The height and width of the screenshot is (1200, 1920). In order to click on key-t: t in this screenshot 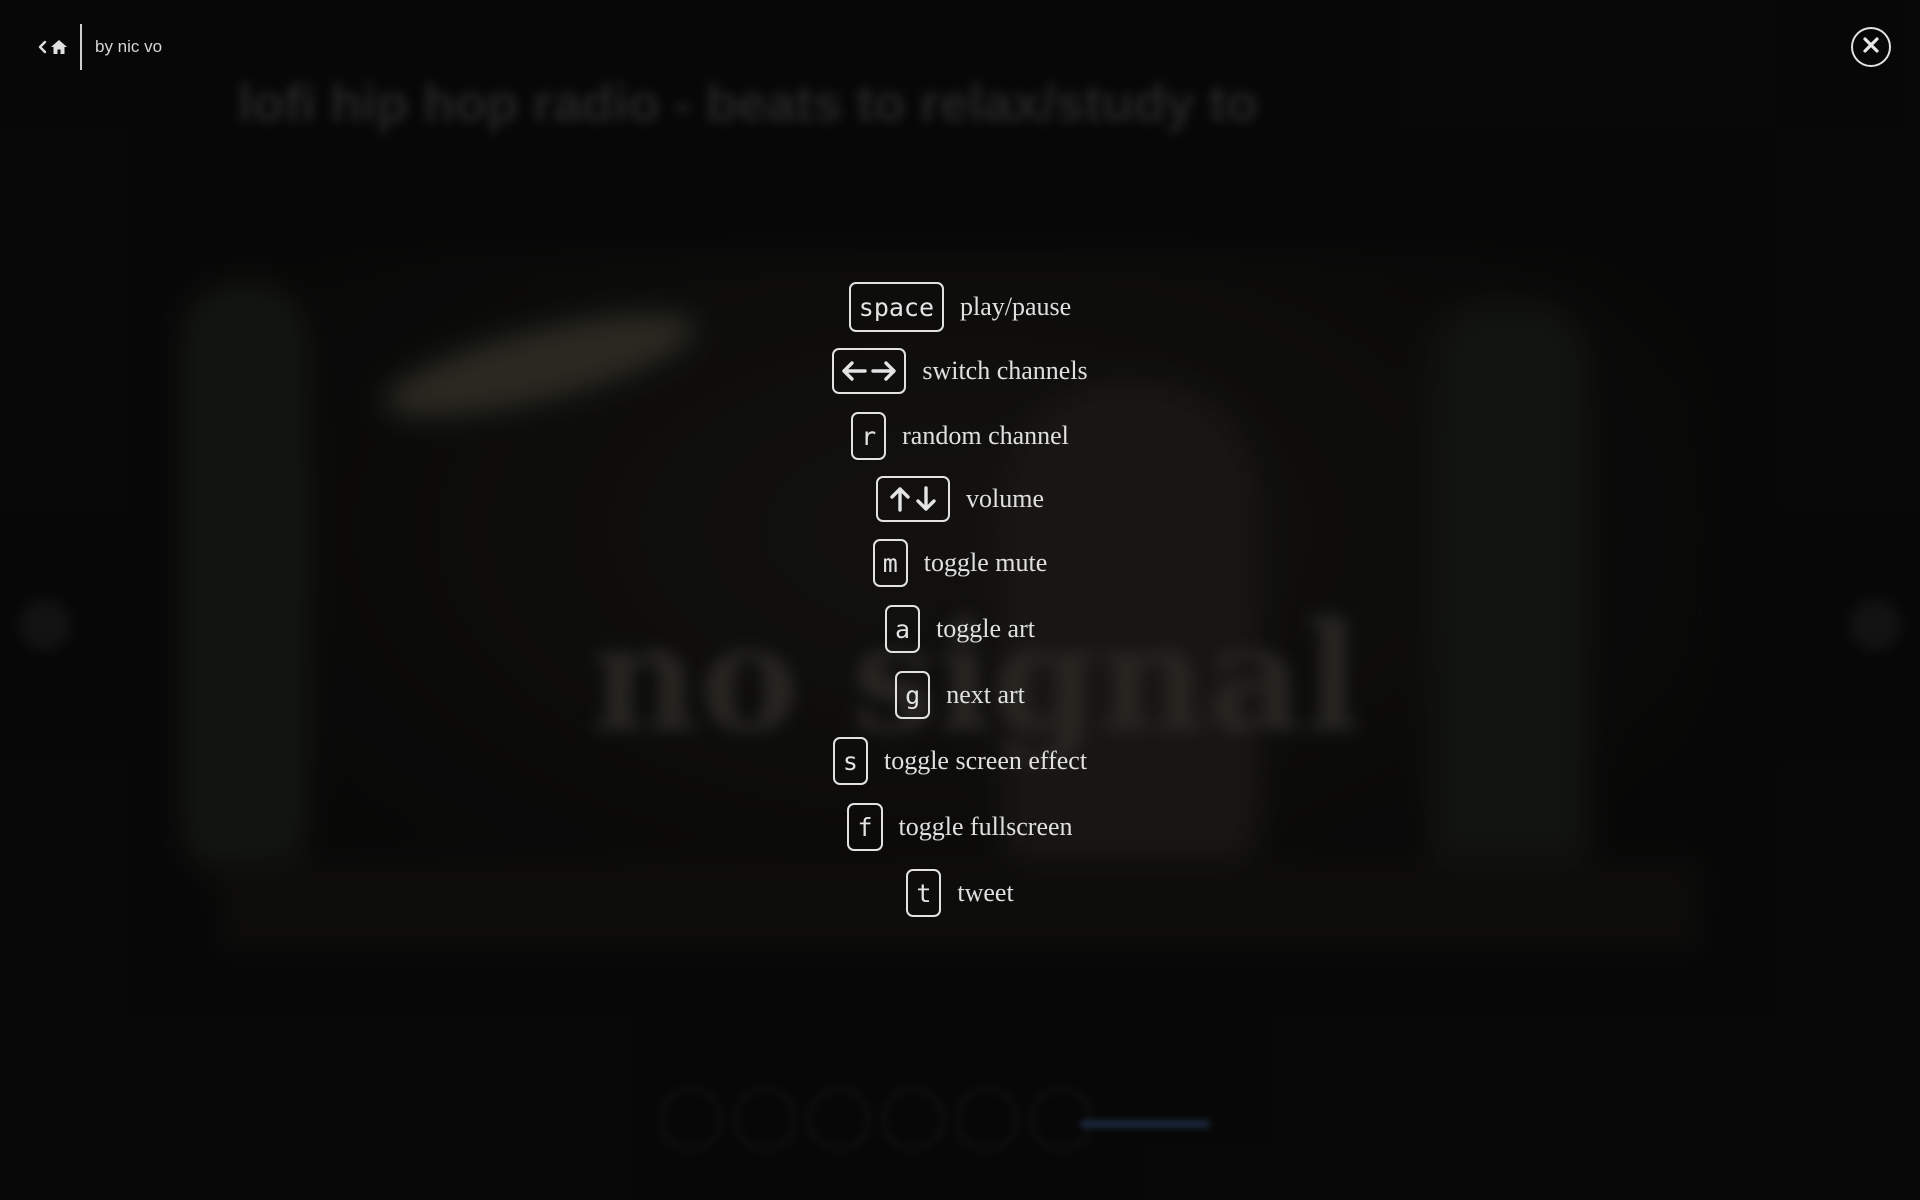, I will do `click(924, 893)`.